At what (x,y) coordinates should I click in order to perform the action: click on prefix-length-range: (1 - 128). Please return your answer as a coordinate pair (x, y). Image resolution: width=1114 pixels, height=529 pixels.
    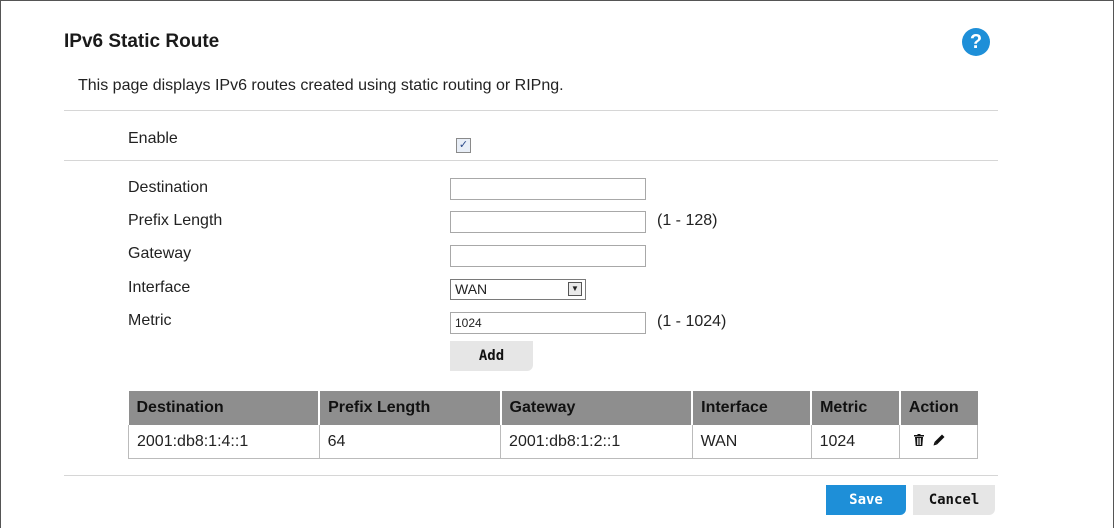
    Looking at the image, I should click on (687, 220).